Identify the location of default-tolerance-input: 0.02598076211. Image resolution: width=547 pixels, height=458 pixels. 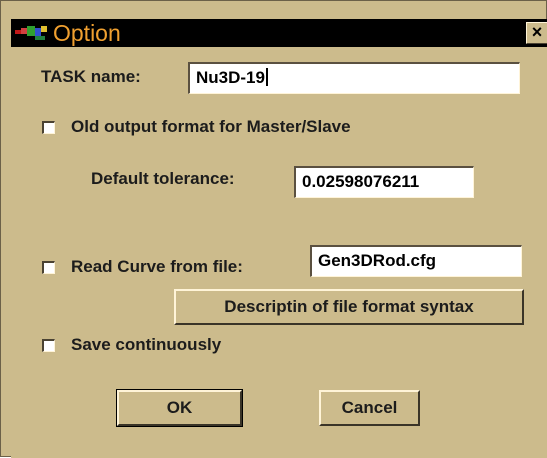
(384, 182).